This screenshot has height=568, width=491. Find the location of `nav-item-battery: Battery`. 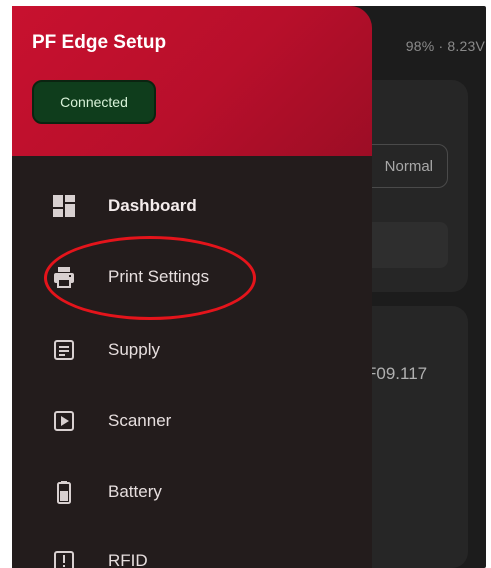

nav-item-battery: Battery is located at coordinates (192, 492).